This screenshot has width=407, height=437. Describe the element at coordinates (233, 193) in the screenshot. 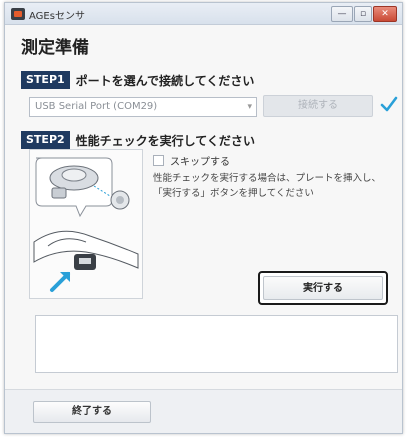

I see `check-description-line2: 「実行する」ボタンを押してください` at that location.